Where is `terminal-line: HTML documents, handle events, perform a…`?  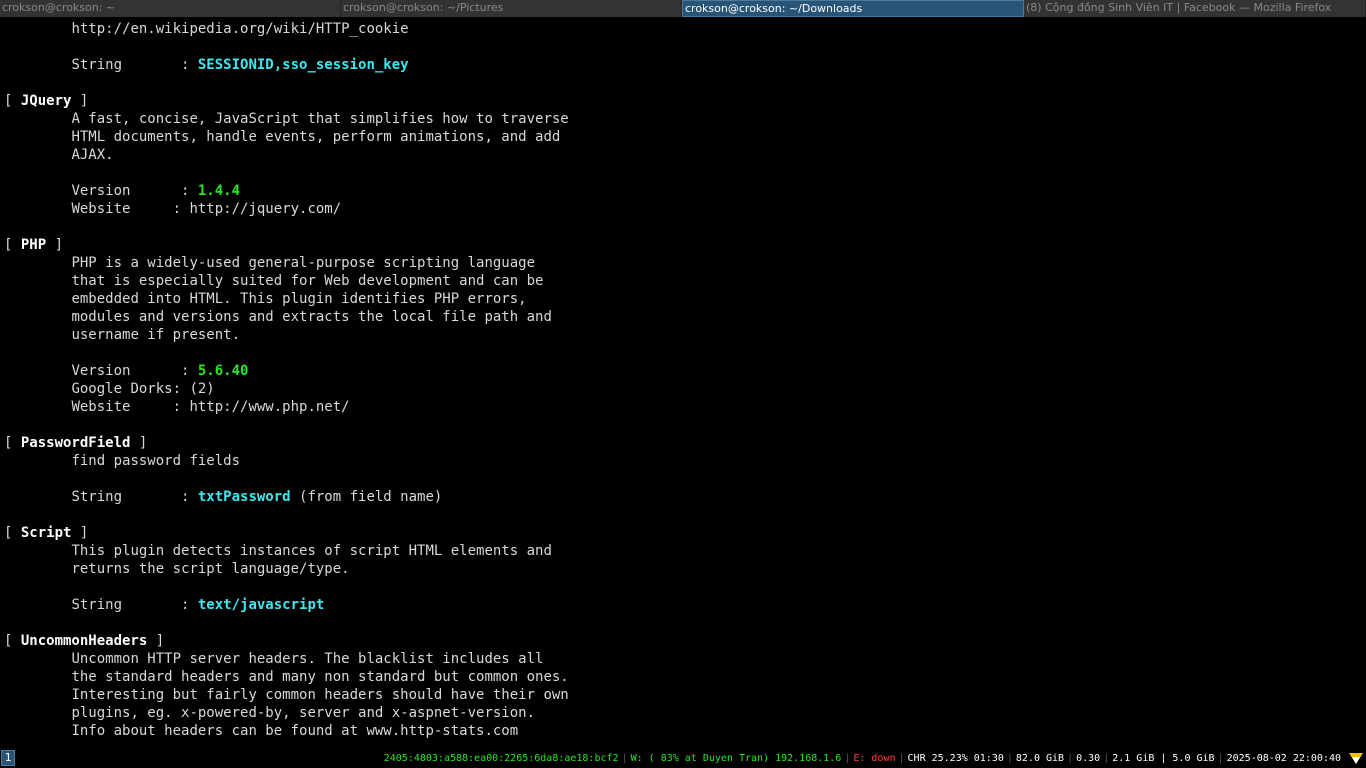 terminal-line: HTML documents, handle events, perform a… is located at coordinates (282, 137).